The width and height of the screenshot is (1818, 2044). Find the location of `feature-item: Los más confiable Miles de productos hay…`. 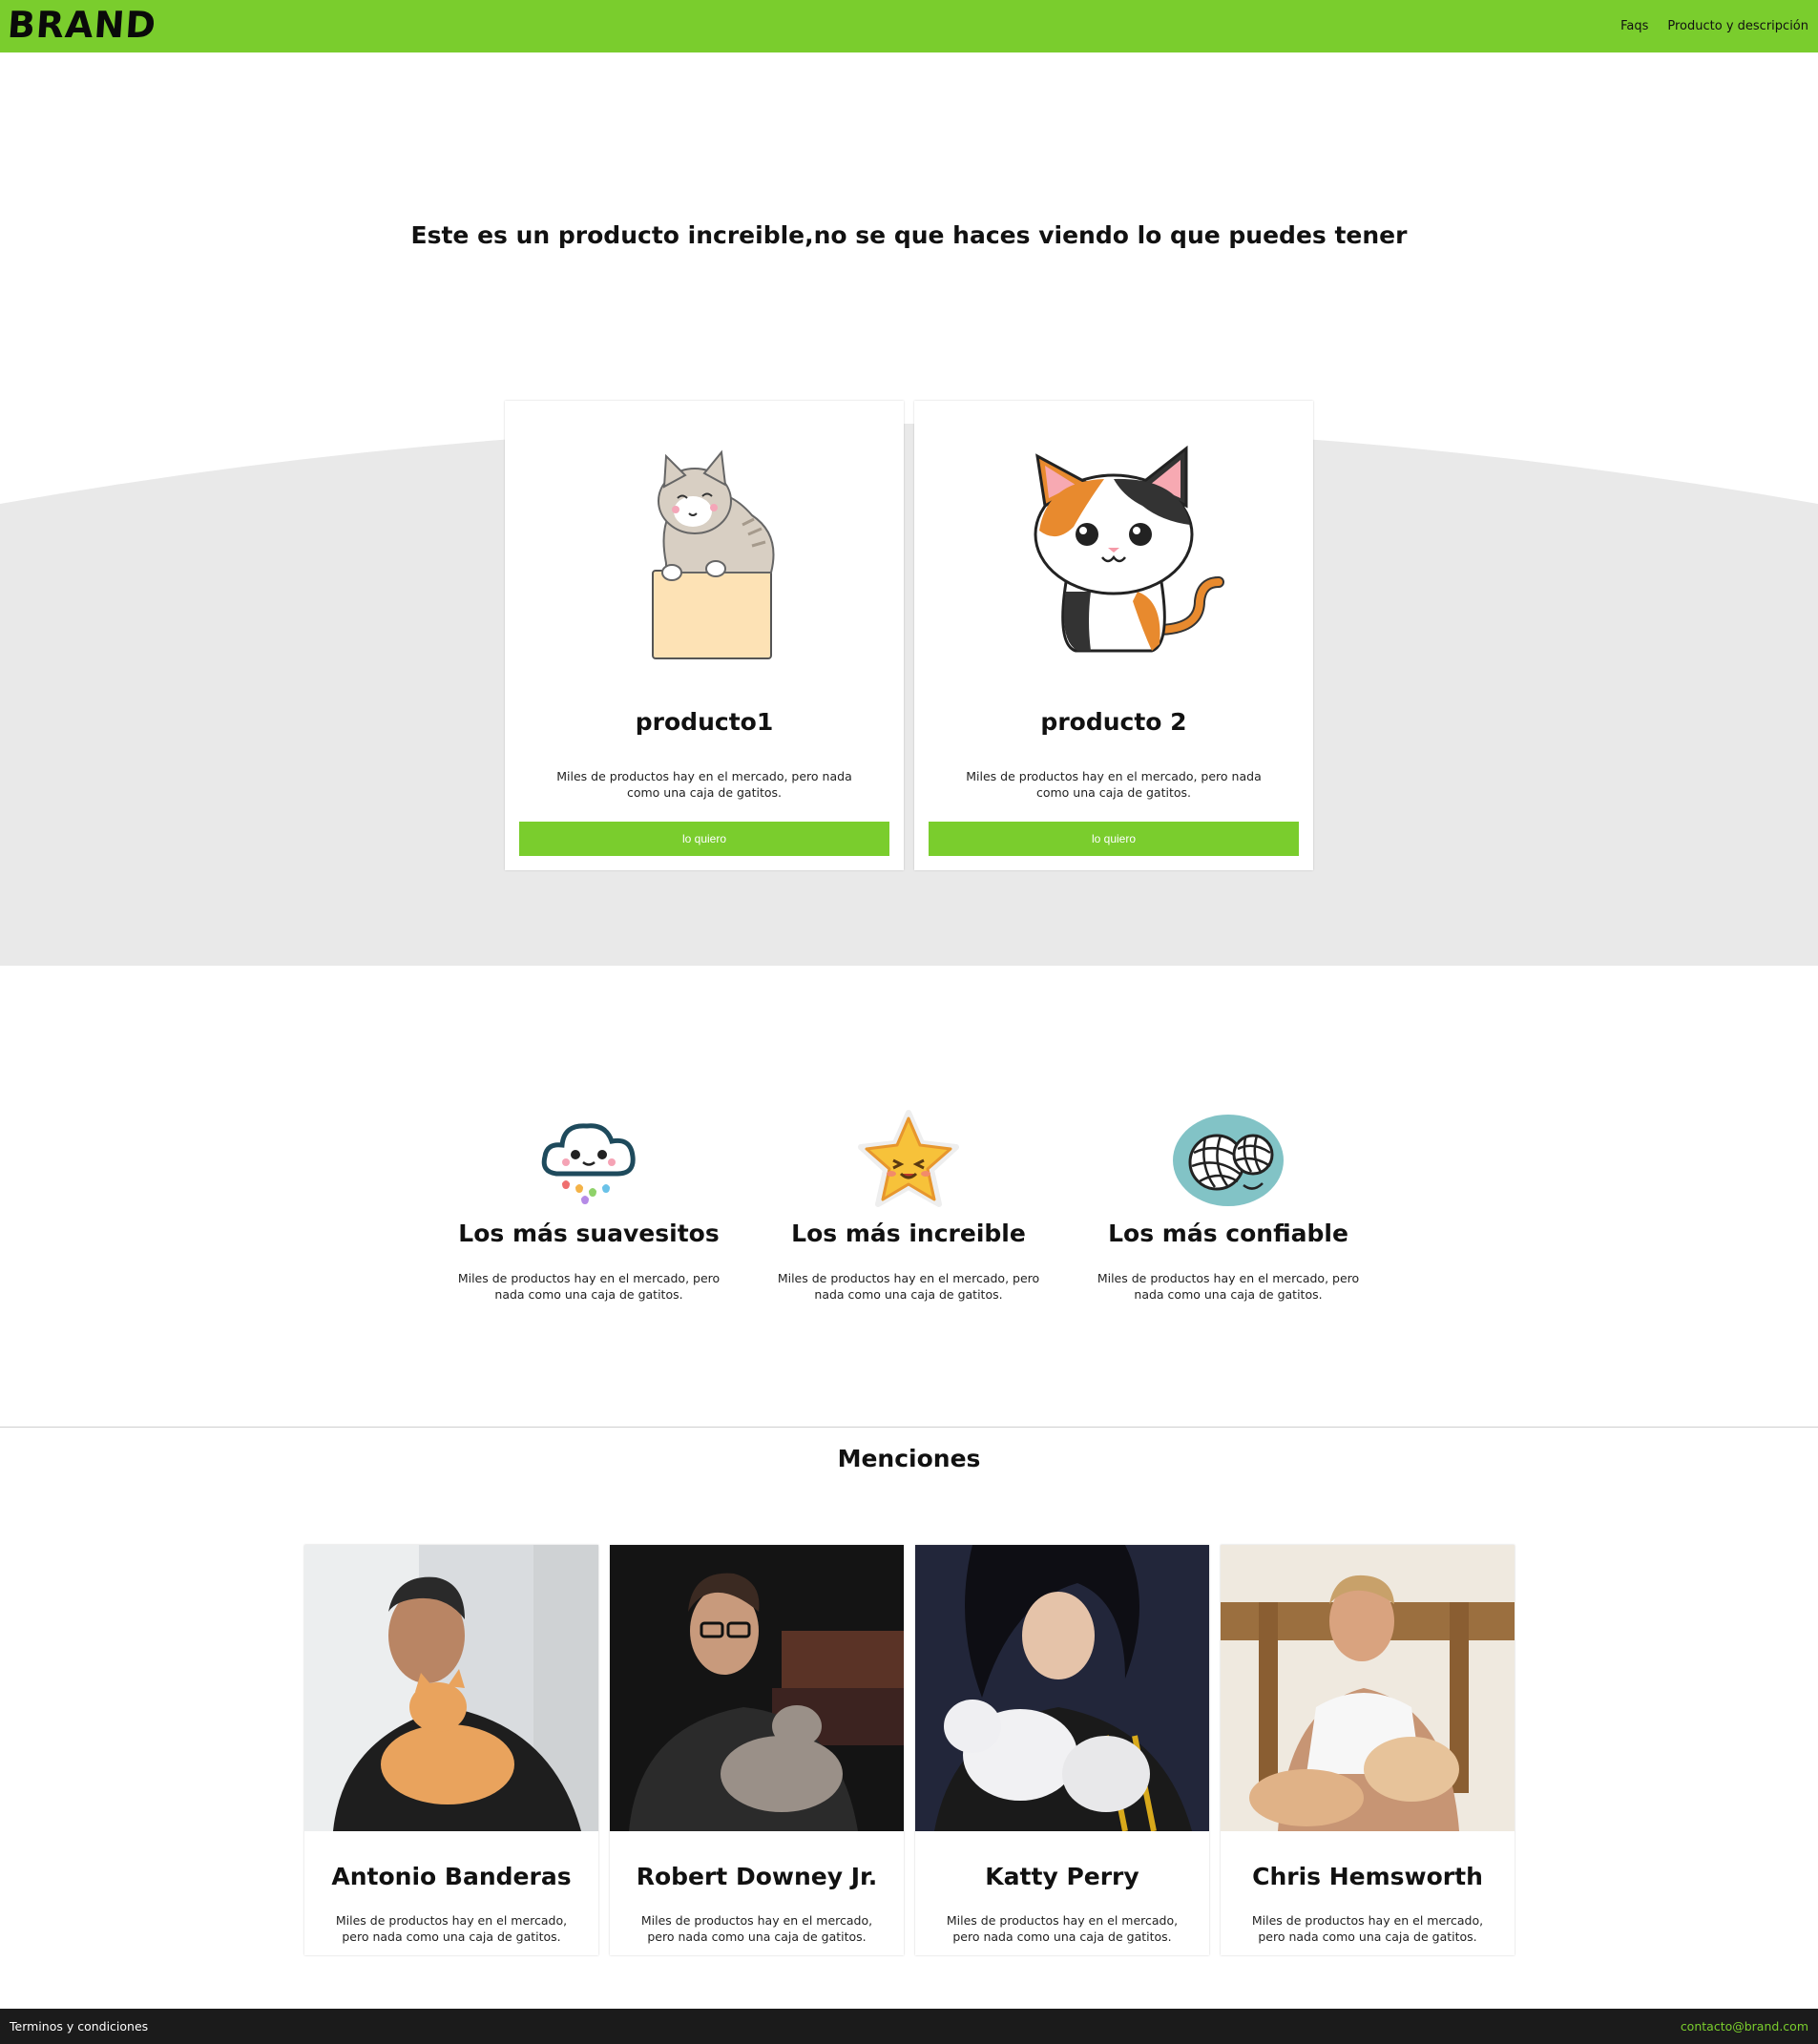

feature-item: Los más confiable Miles de productos hay… is located at coordinates (1228, 1205).